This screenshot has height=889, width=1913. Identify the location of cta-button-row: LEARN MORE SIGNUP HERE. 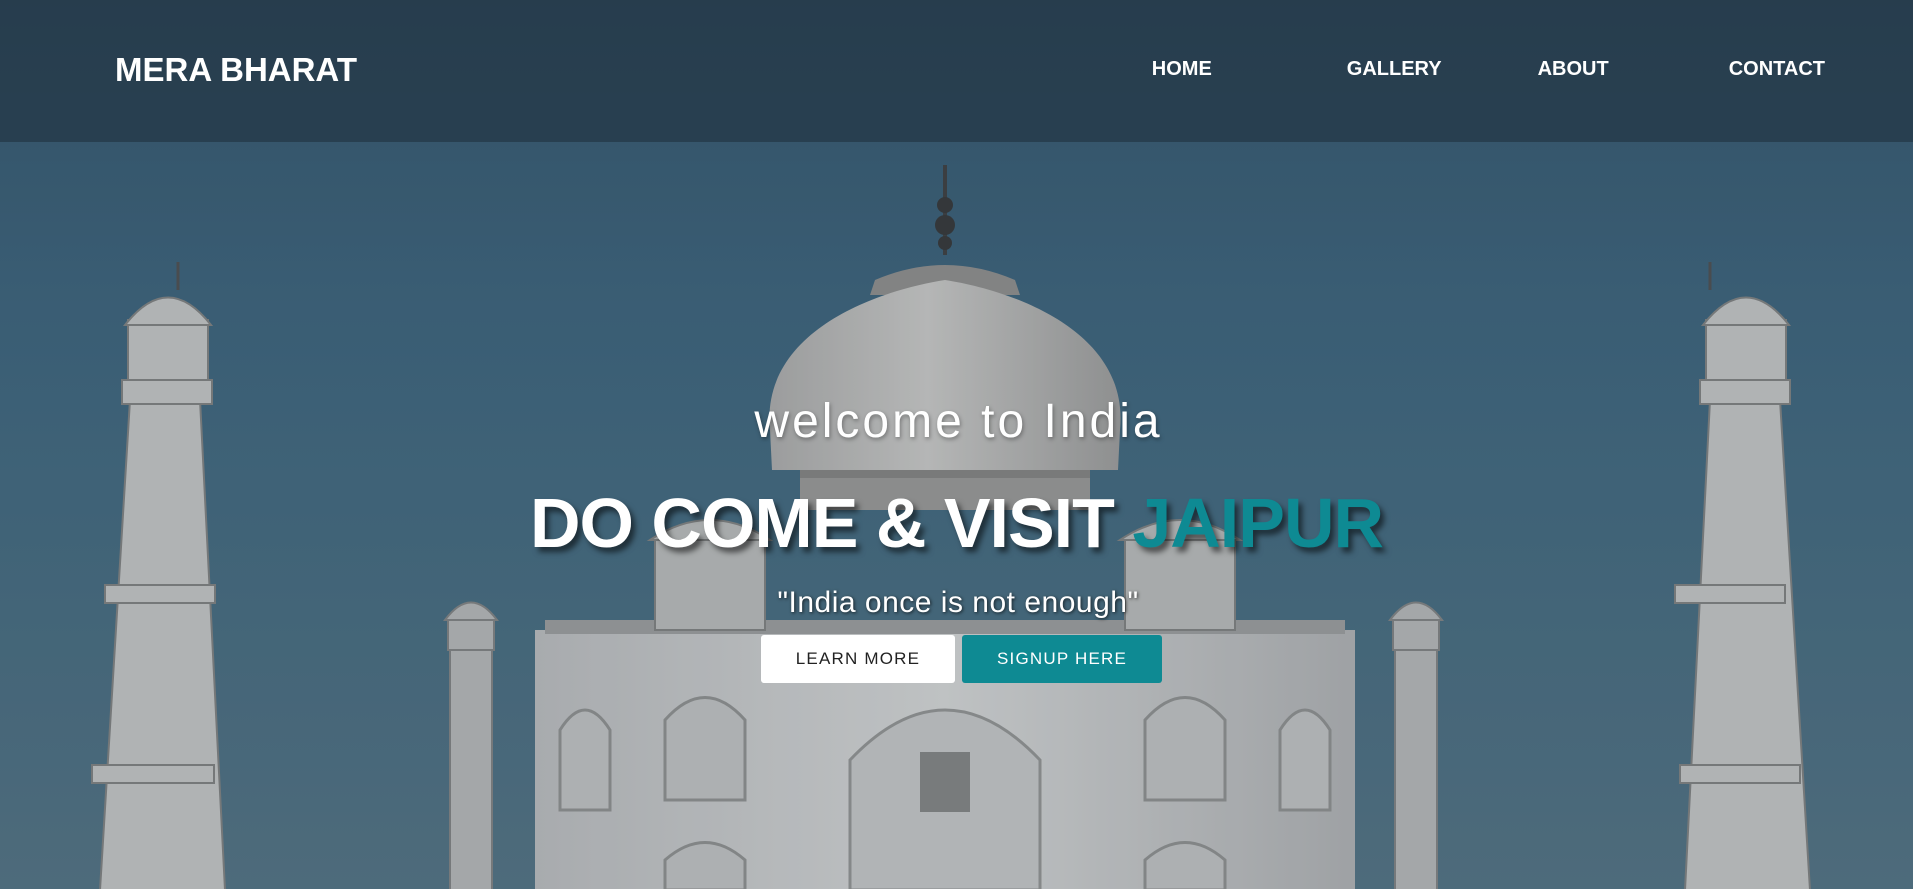
(961, 659).